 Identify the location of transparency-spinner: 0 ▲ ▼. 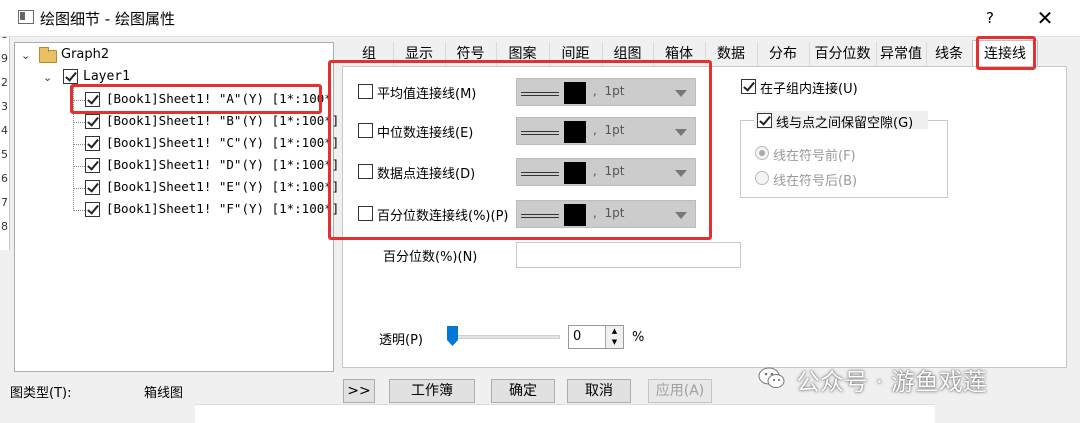
(596, 337).